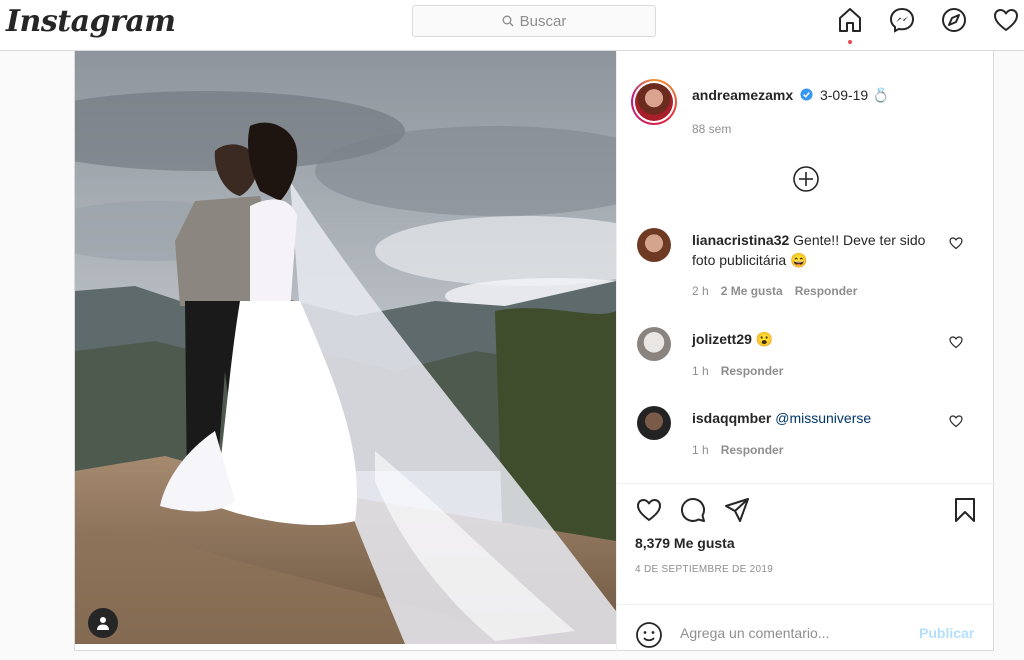  What do you see at coordinates (543, 21) in the screenshot?
I see `search-placeholder: Buscar` at bounding box center [543, 21].